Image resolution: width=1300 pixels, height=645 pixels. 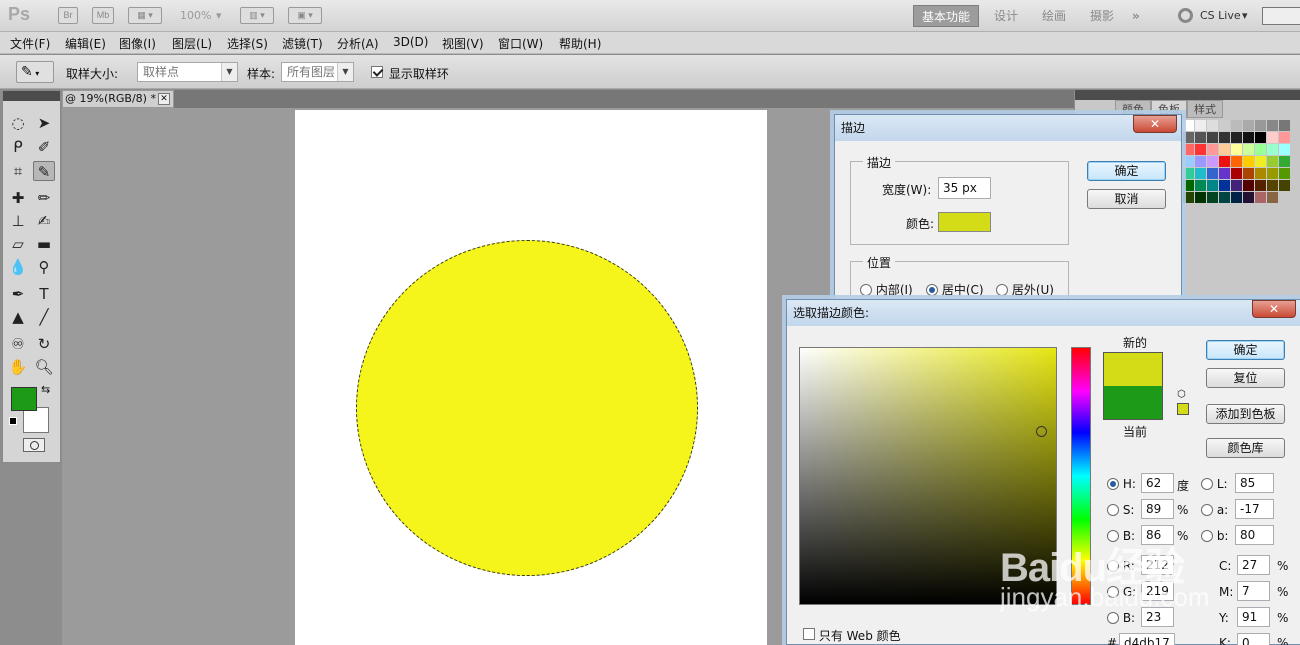 I want to click on pen-tool-icon: ✒, so click(x=18, y=294).